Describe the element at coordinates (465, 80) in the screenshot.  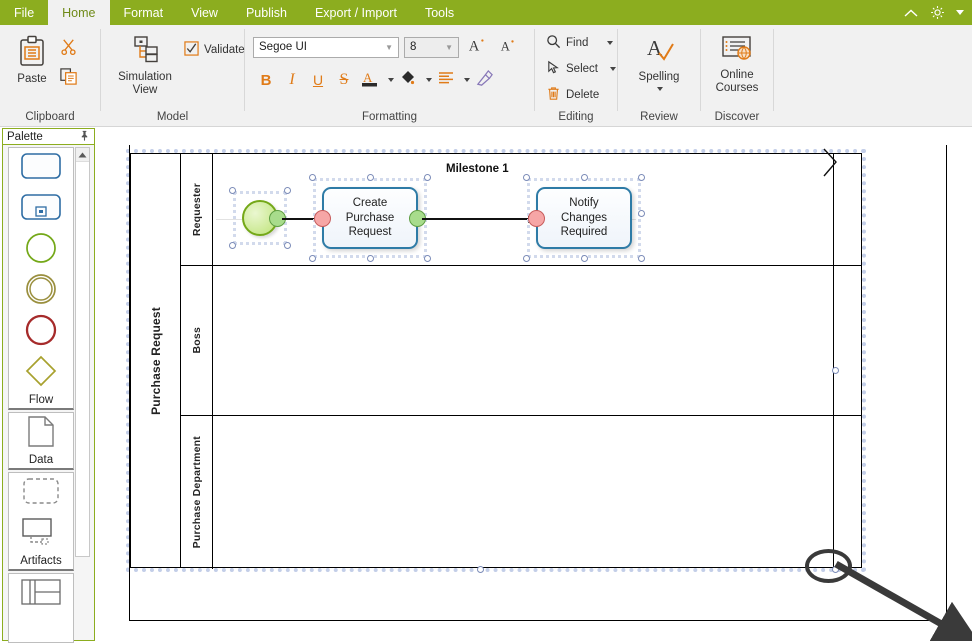
I see `align-dropdown` at that location.